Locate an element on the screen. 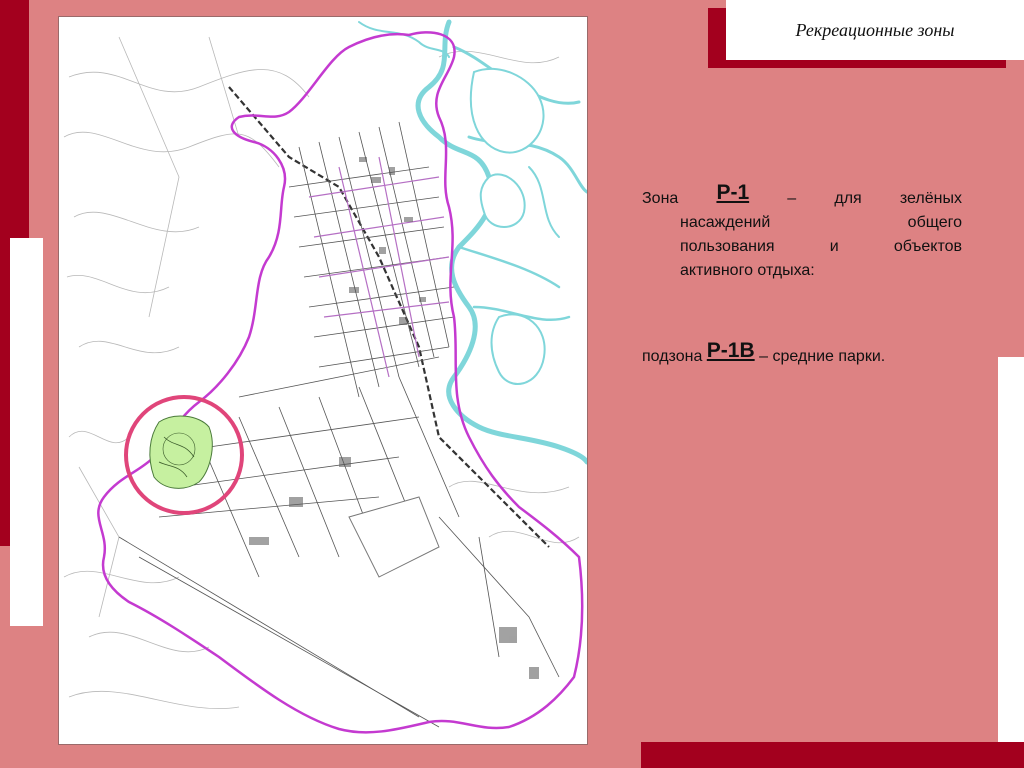 This screenshot has width=1024, height=768. zone-line-4: активного отдыха: is located at coordinates (747, 270).